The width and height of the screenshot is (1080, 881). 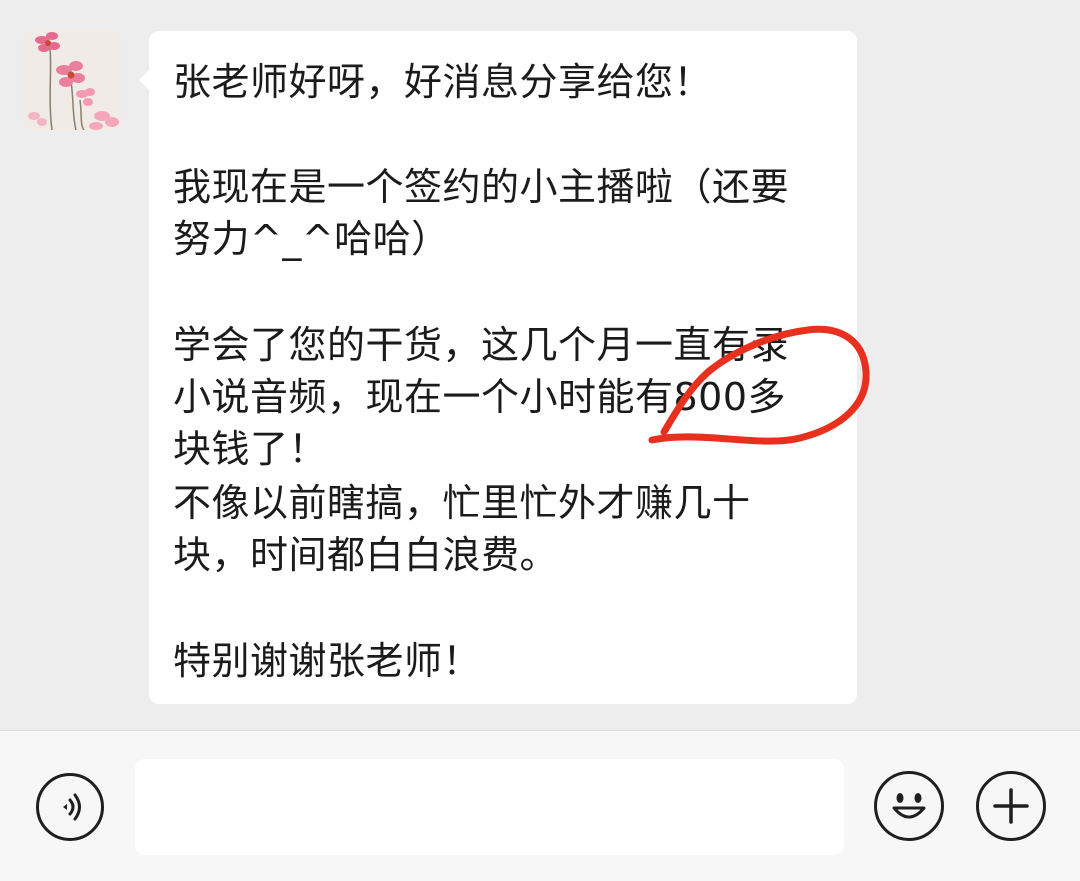 I want to click on plus-icon, so click(x=1011, y=806).